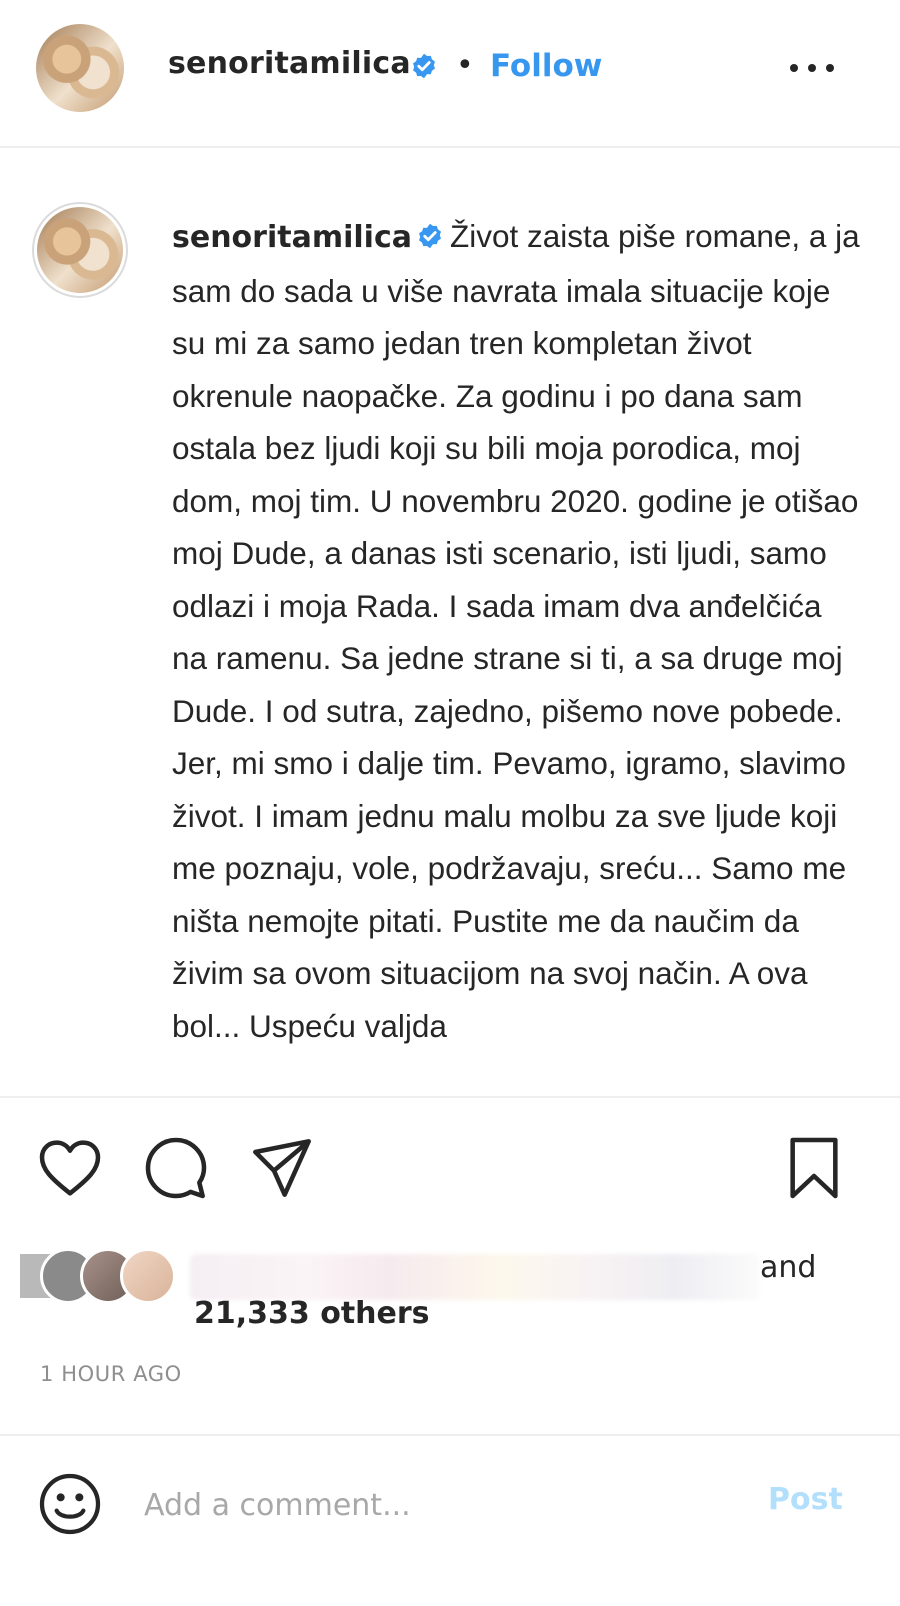 This screenshot has width=900, height=1606. I want to click on liked-by-names-blurred, so click(475, 1277).